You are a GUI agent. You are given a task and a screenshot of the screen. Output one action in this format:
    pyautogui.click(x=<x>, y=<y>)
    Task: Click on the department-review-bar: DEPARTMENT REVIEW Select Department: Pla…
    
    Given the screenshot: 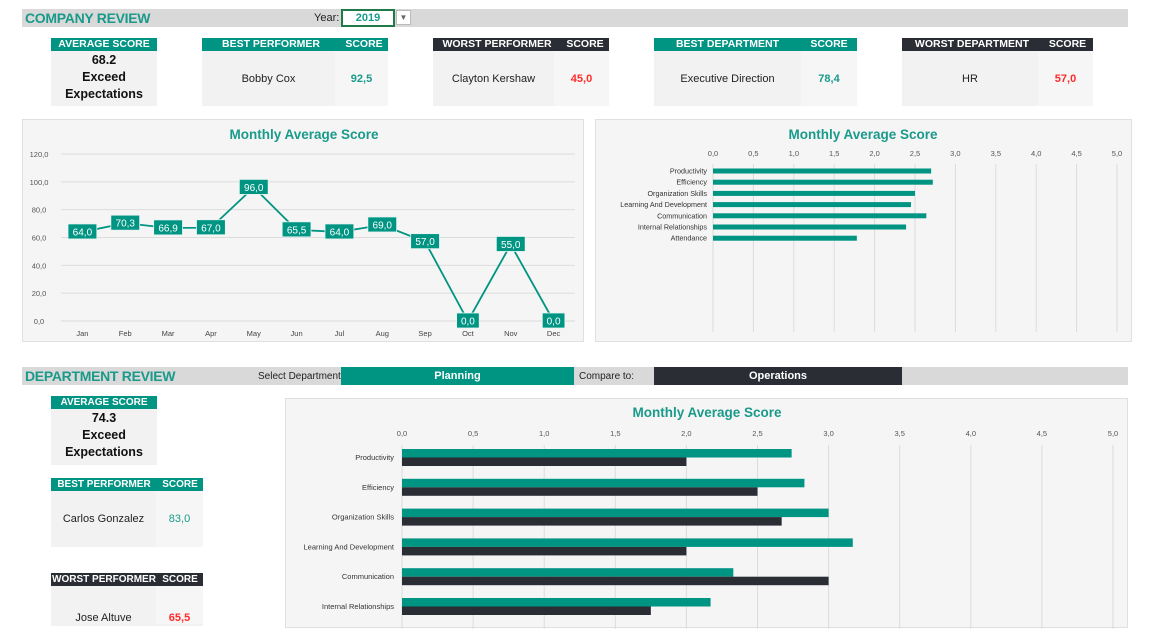 What is the action you would take?
    pyautogui.click(x=575, y=376)
    